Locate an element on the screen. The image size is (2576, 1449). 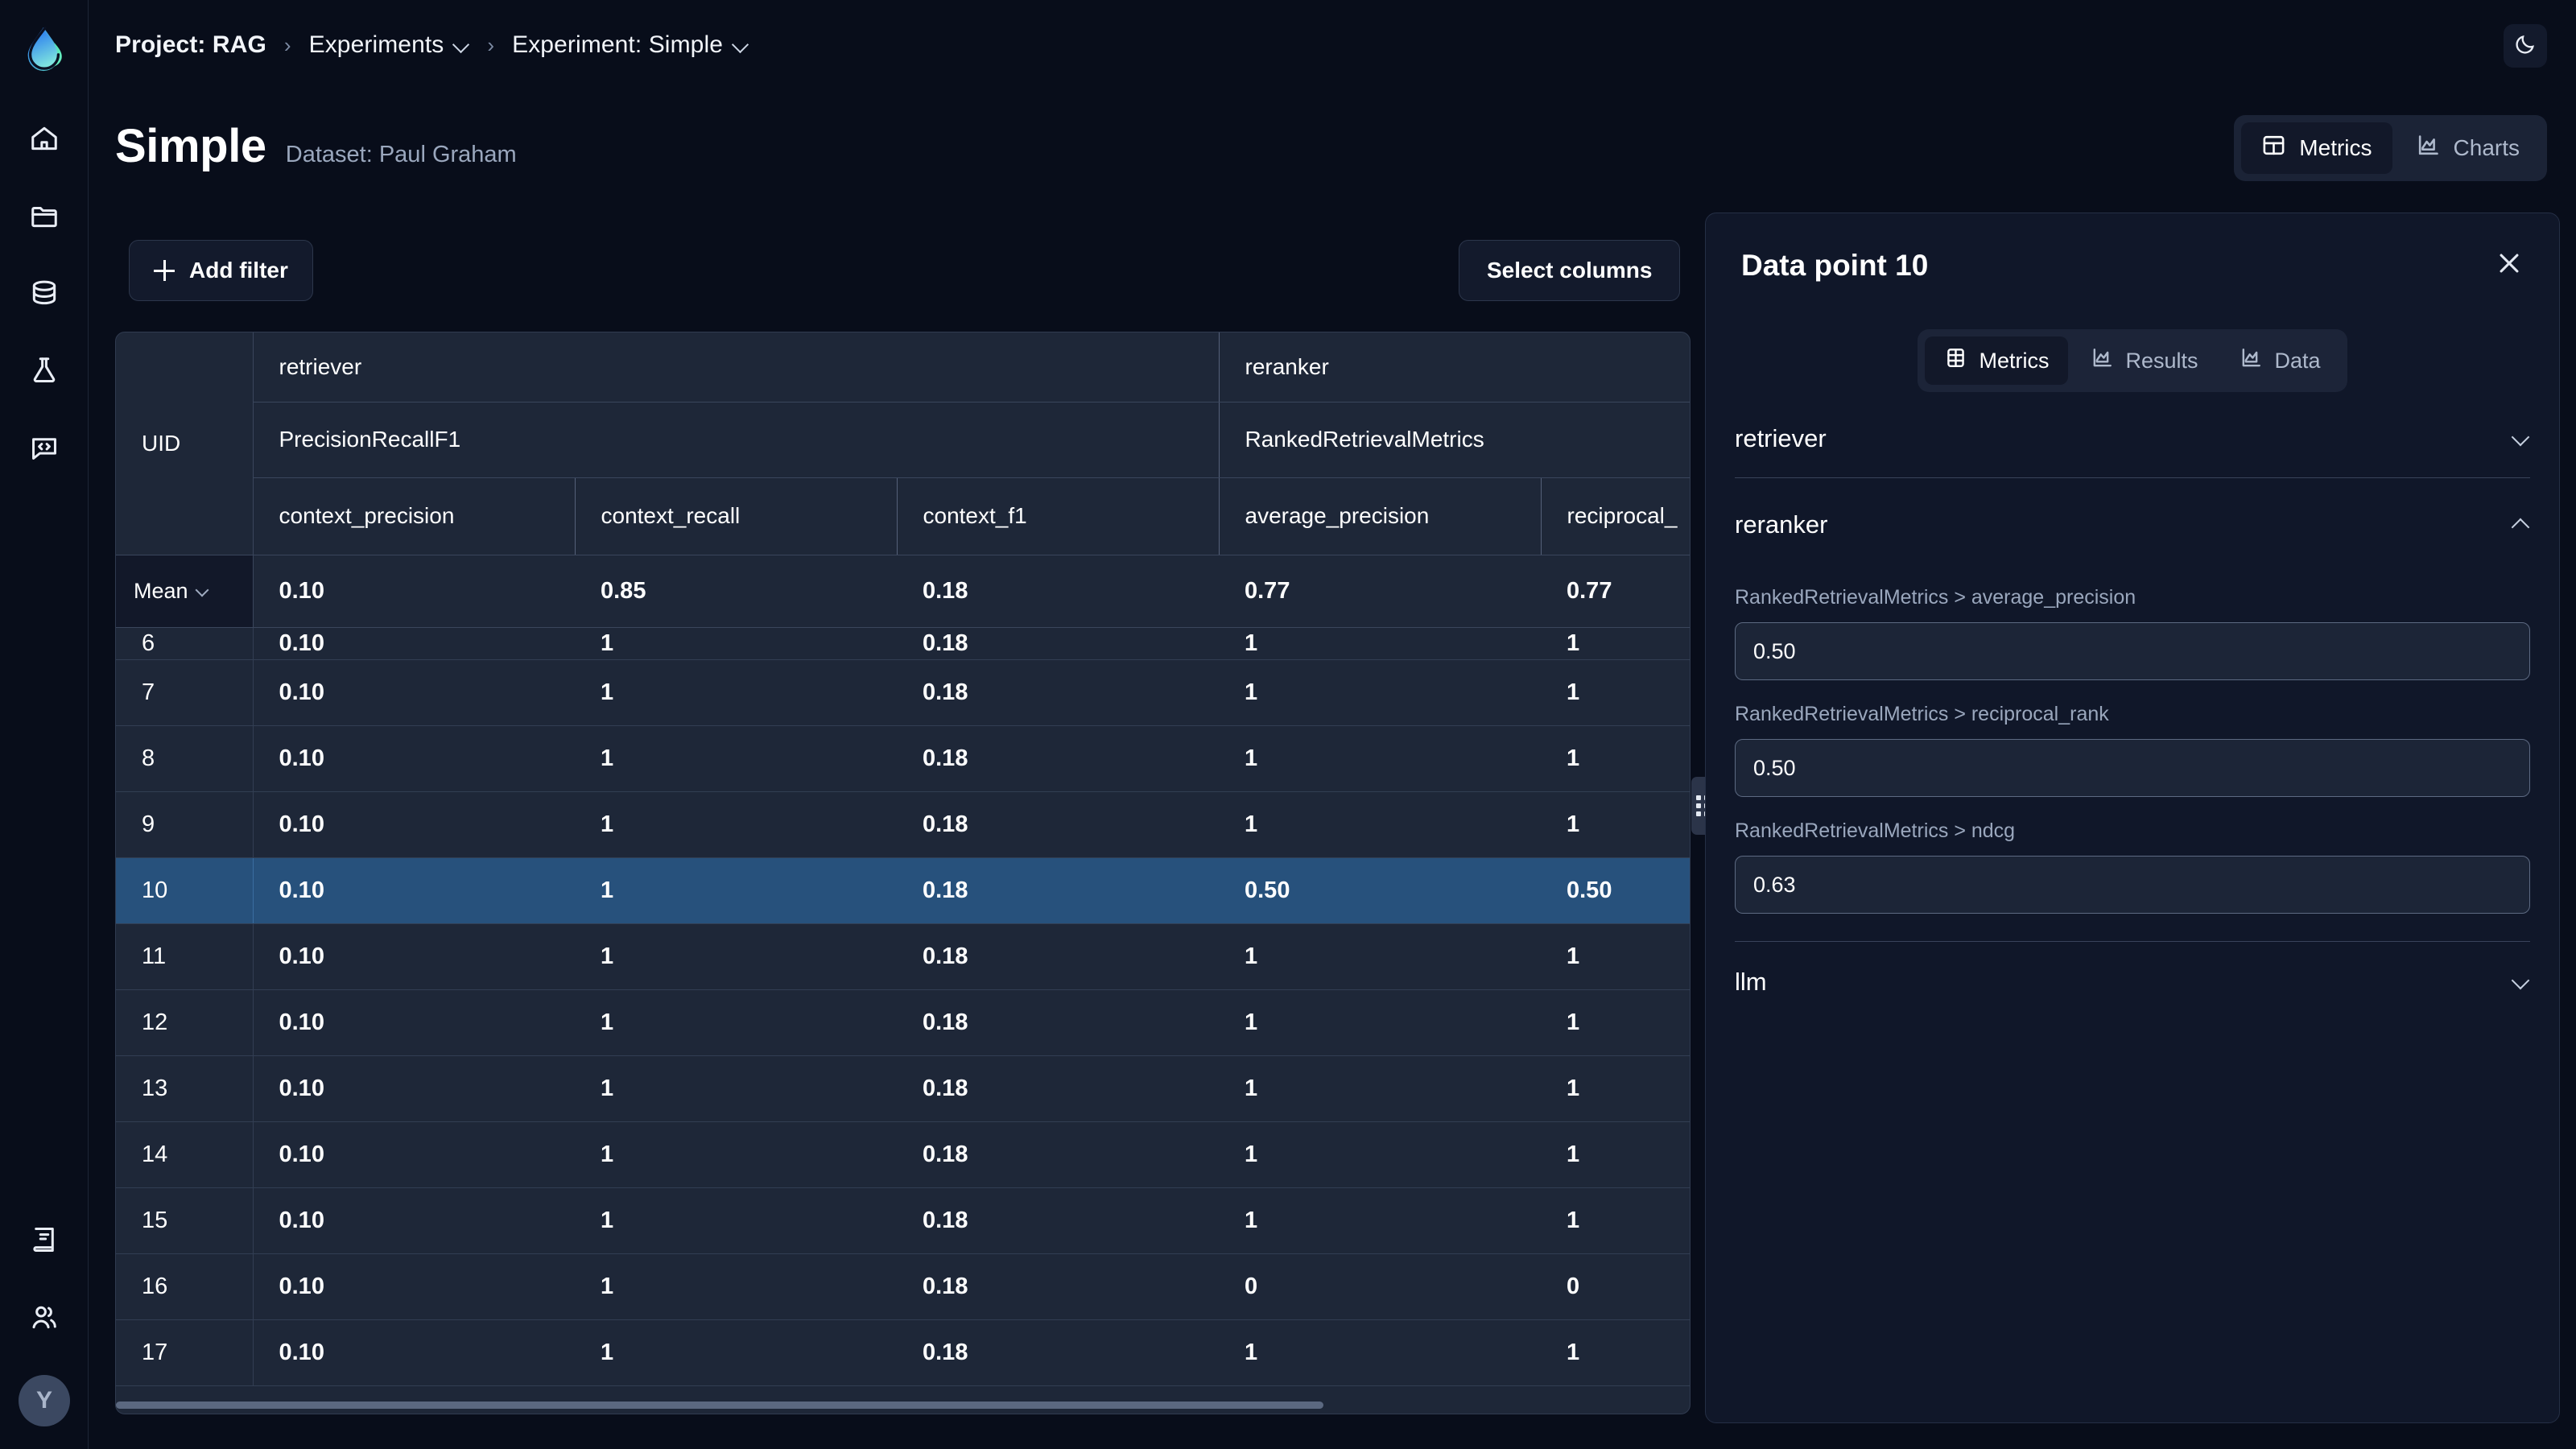
select-columns-button: Select columns is located at coordinates (1570, 270).